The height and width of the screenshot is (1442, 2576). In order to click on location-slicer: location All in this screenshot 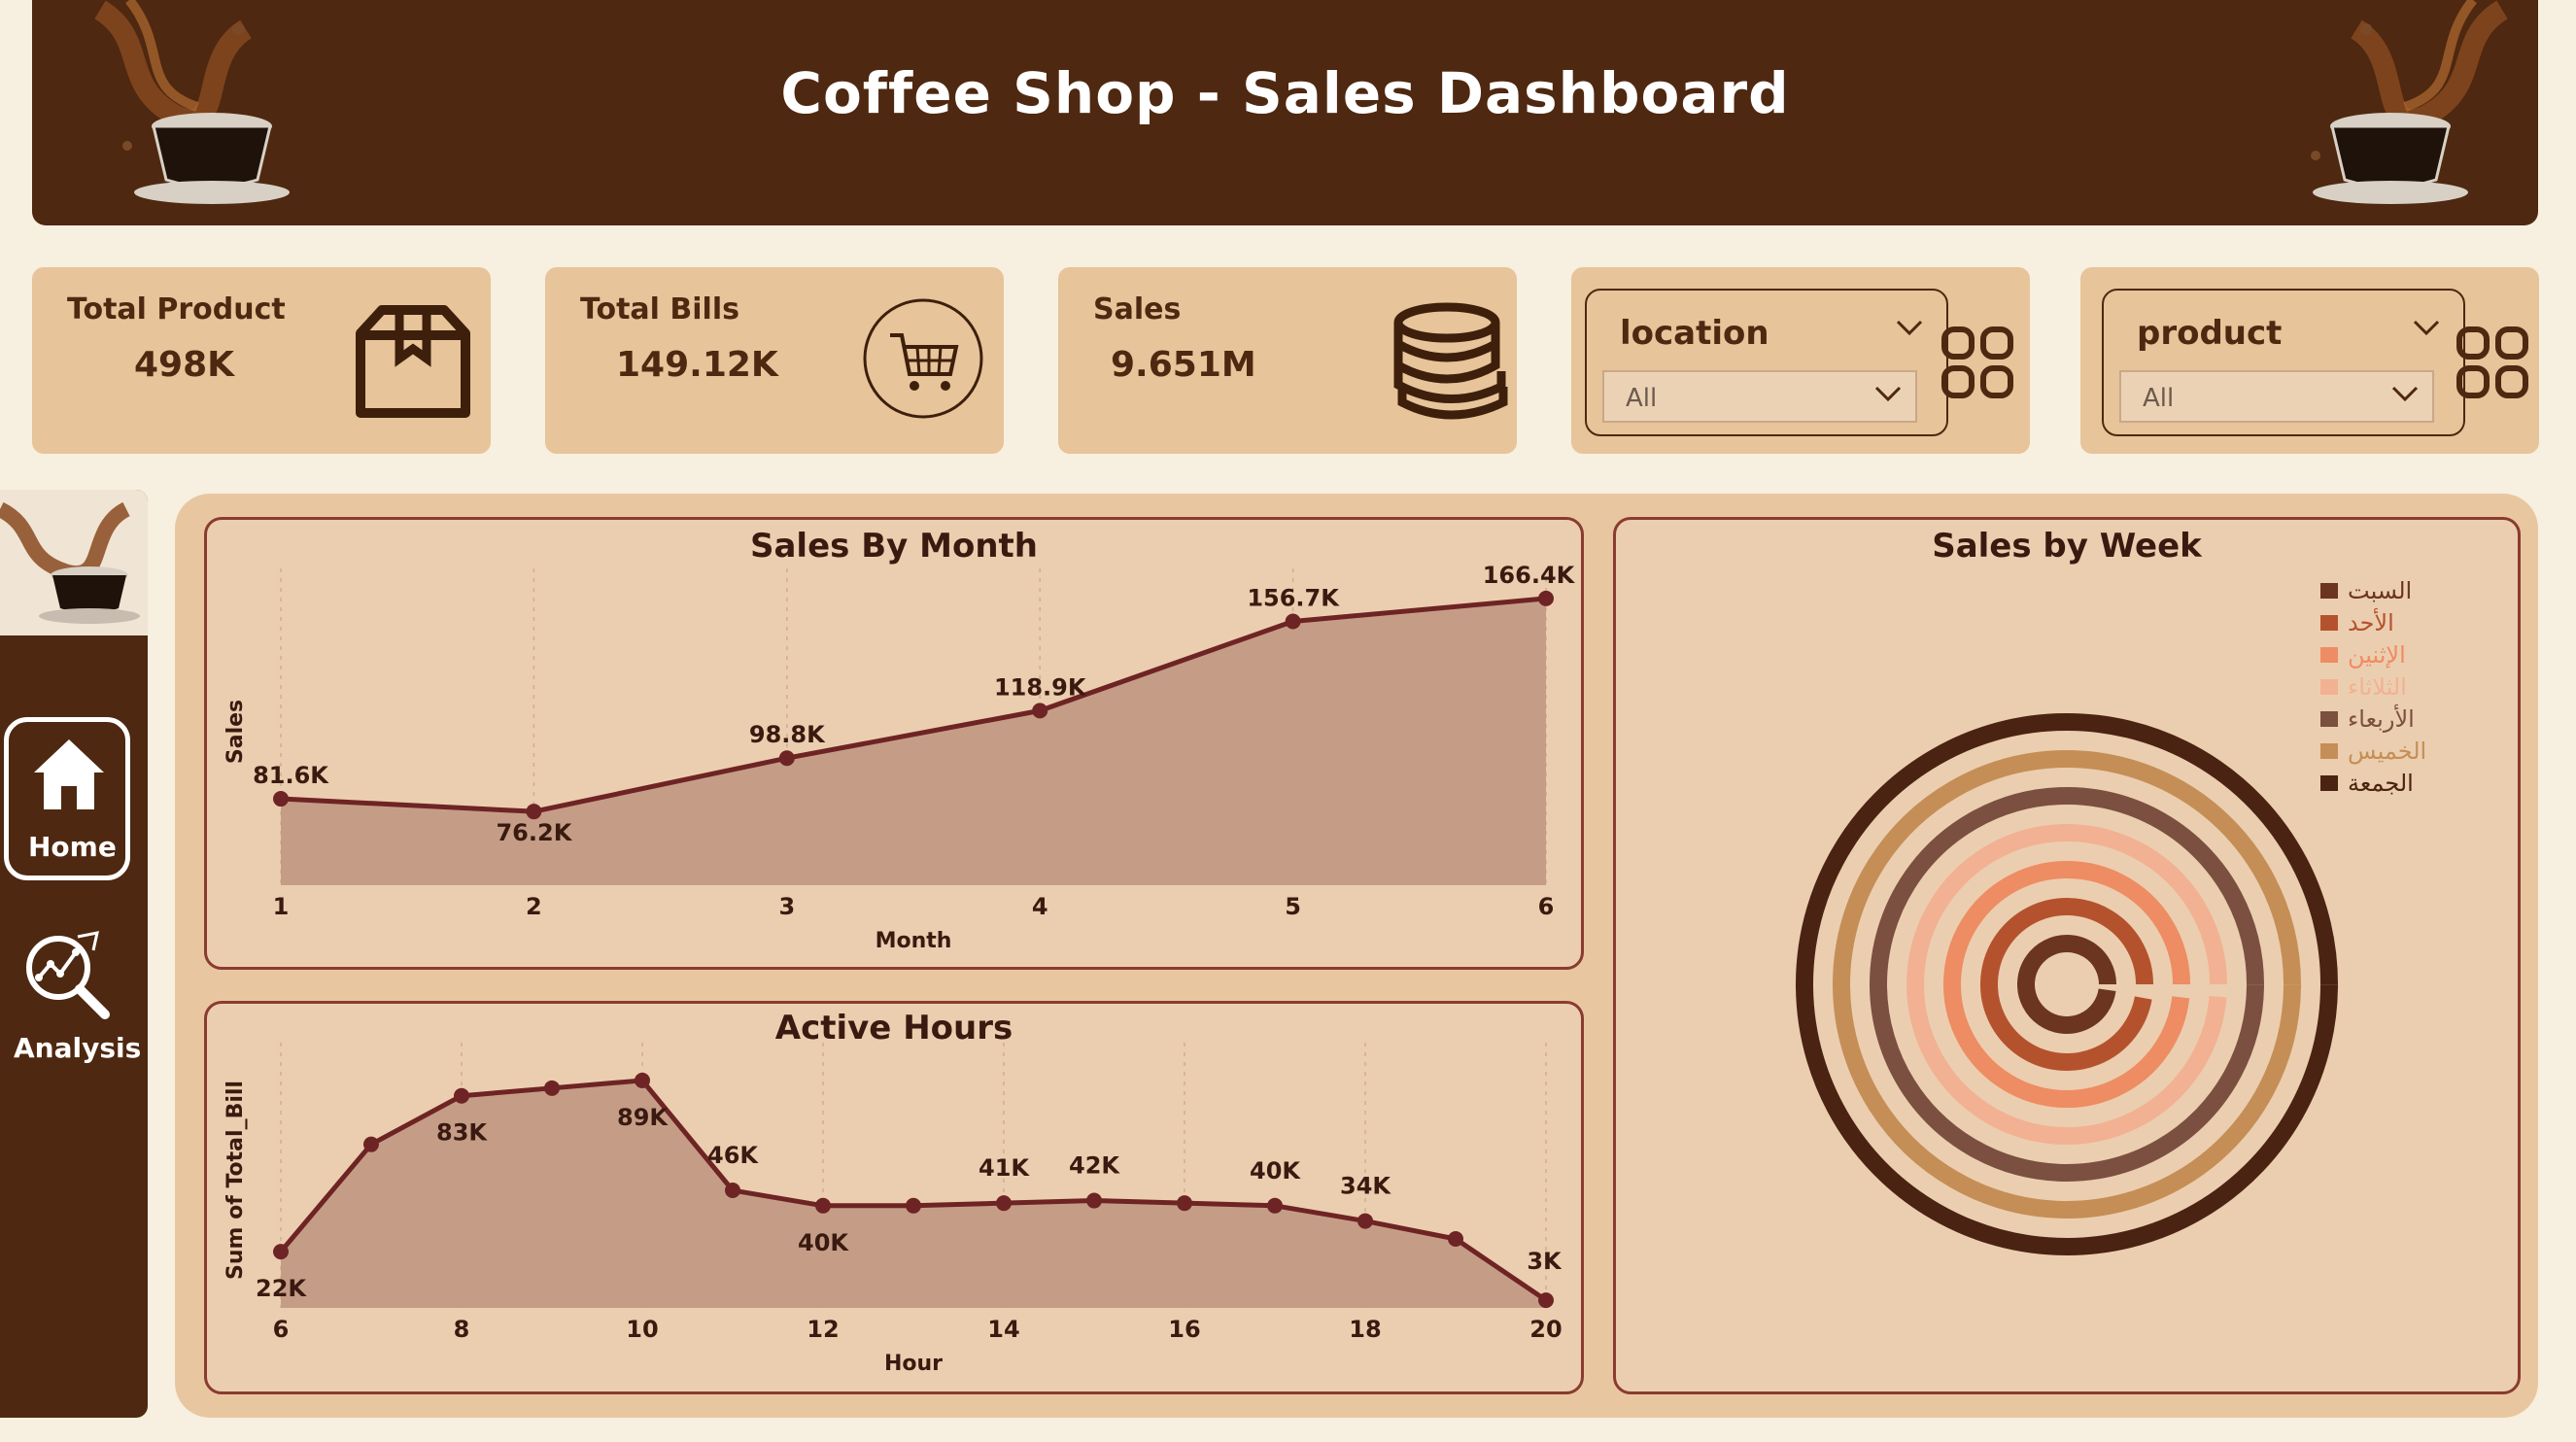, I will do `click(1767, 362)`.